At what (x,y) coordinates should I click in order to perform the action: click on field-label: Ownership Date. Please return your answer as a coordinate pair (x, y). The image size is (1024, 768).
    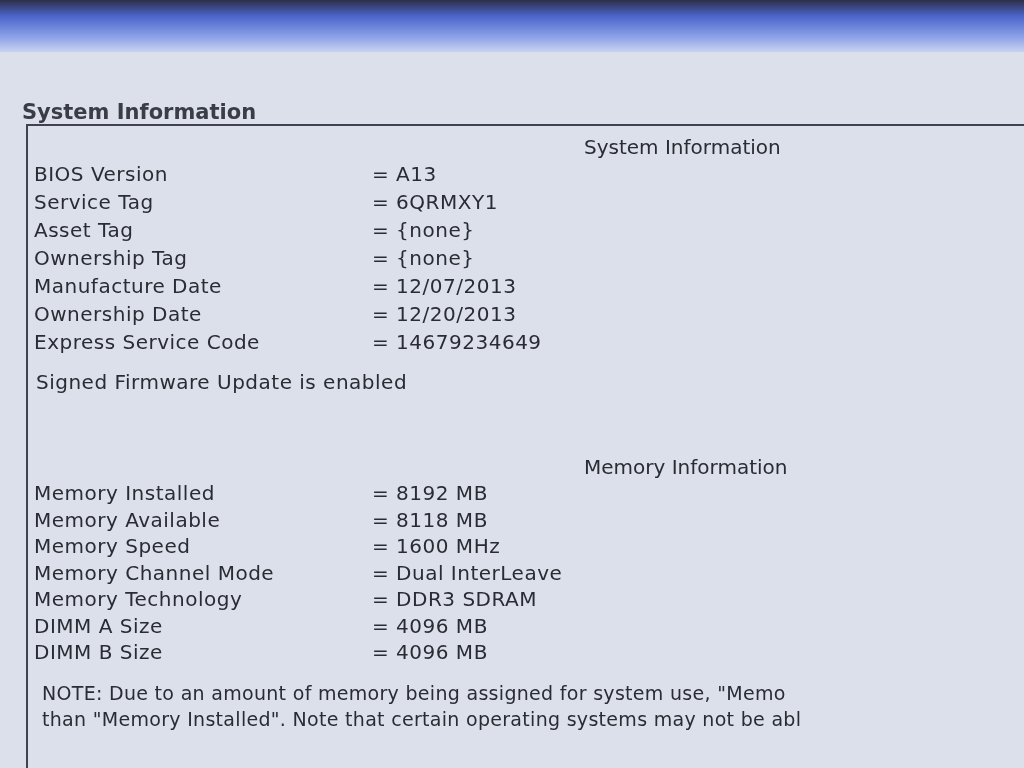
    Looking at the image, I should click on (118, 314).